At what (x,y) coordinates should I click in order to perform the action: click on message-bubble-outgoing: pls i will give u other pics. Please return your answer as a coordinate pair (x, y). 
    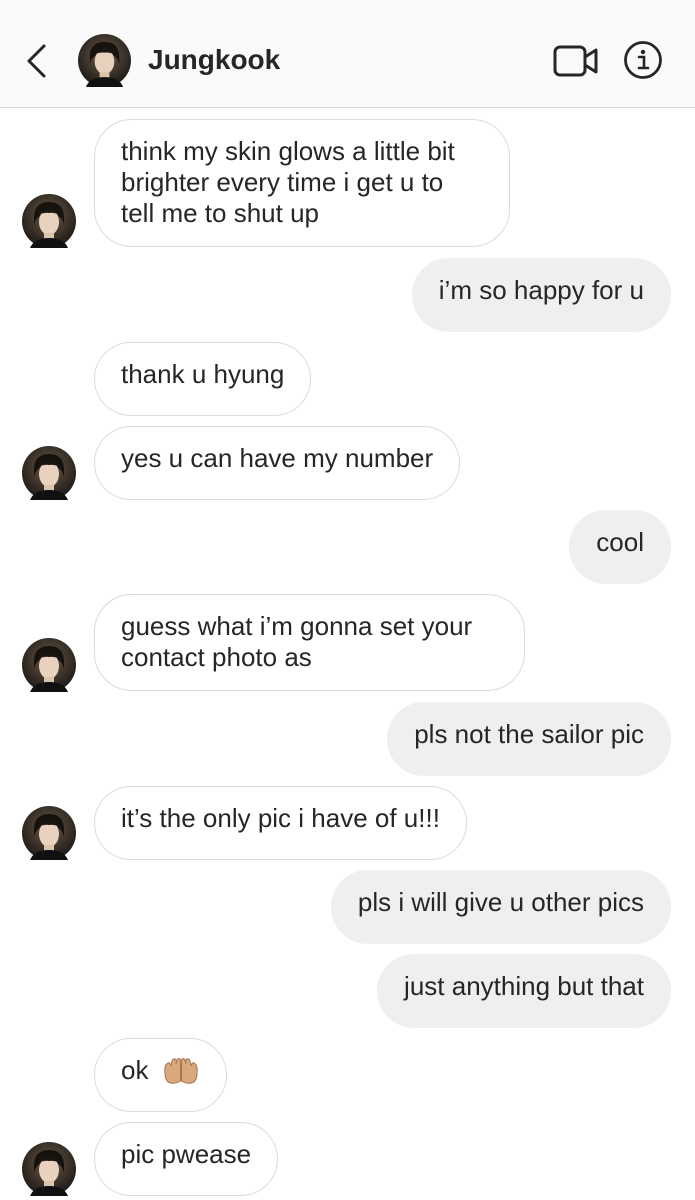
    Looking at the image, I should click on (500, 907).